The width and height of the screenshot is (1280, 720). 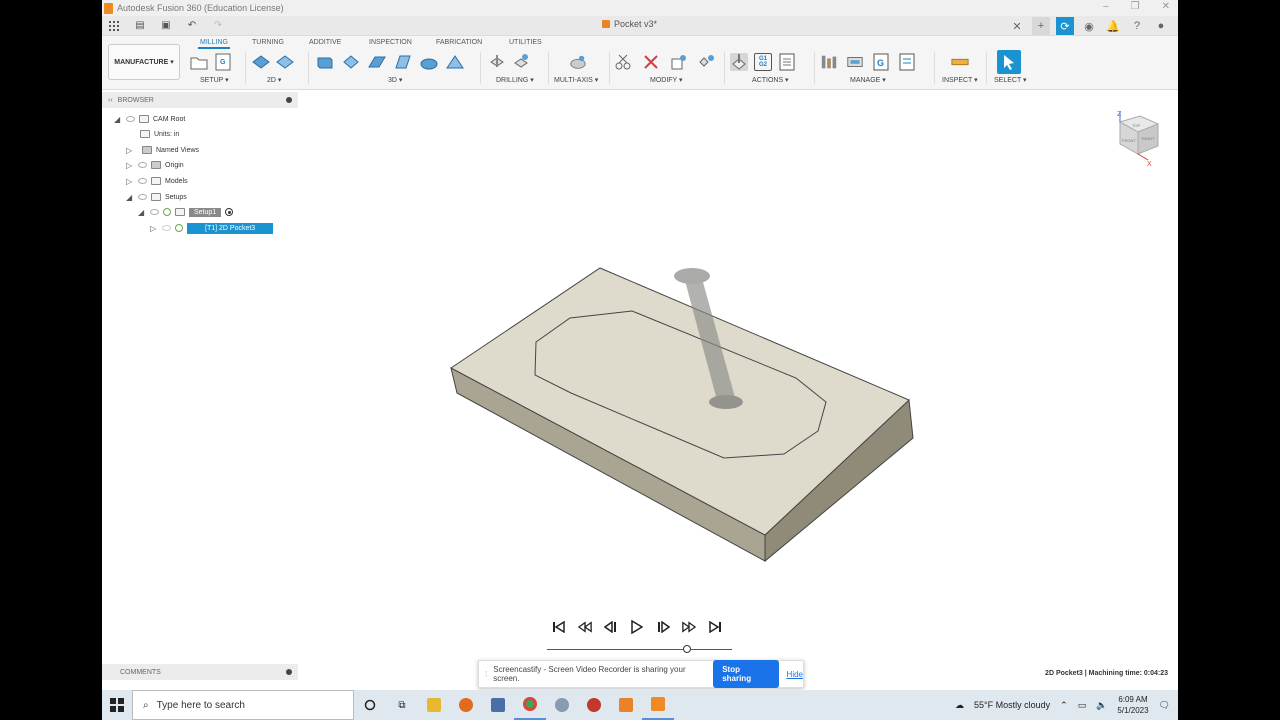 I want to click on tab-milling: MILLING, so click(x=214, y=44).